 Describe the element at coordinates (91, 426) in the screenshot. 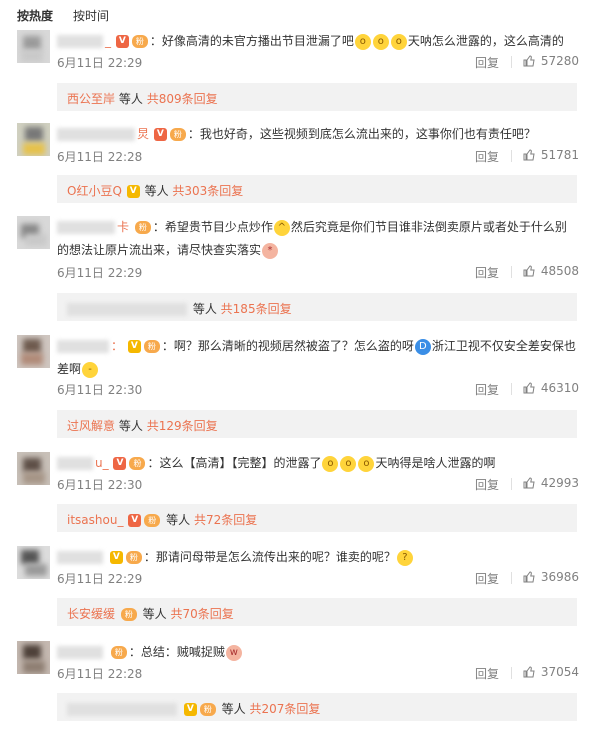

I see `sub-reply-user: 过风解意` at that location.